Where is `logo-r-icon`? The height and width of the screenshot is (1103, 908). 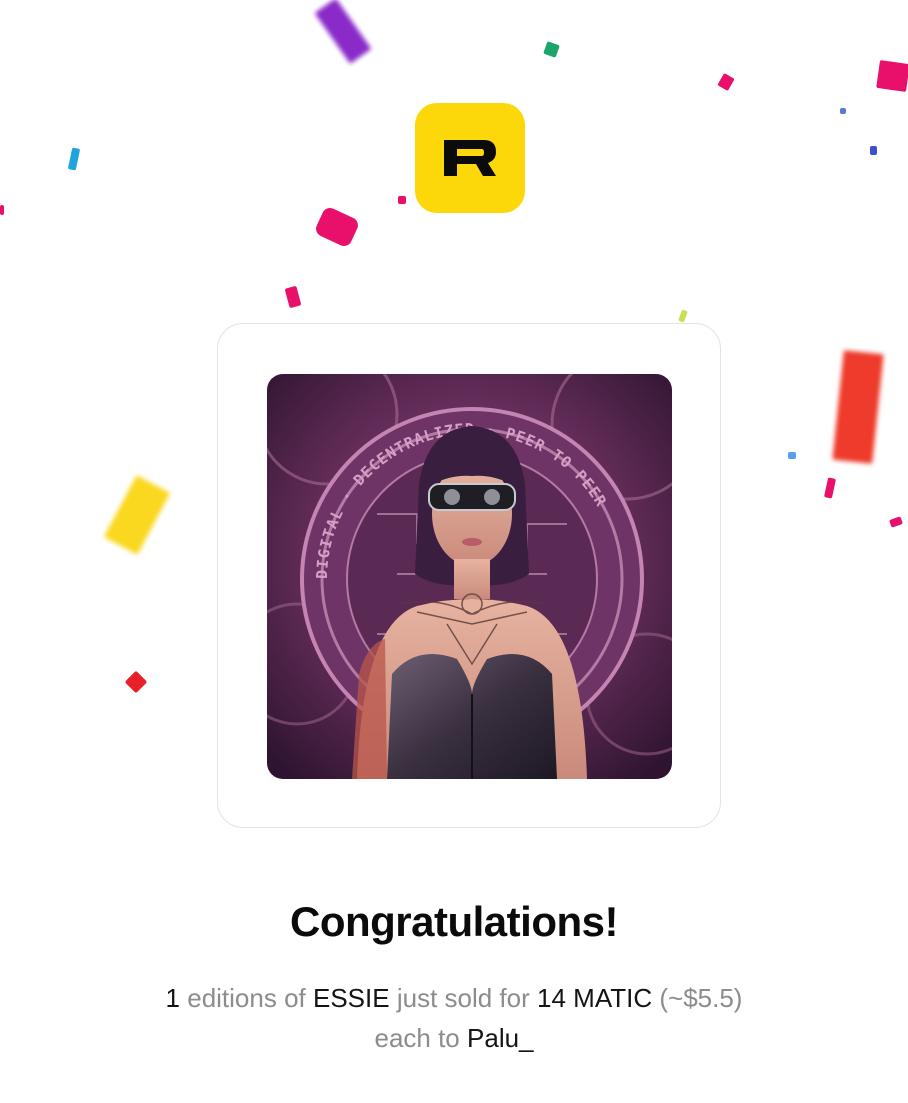 logo-r-icon is located at coordinates (470, 158).